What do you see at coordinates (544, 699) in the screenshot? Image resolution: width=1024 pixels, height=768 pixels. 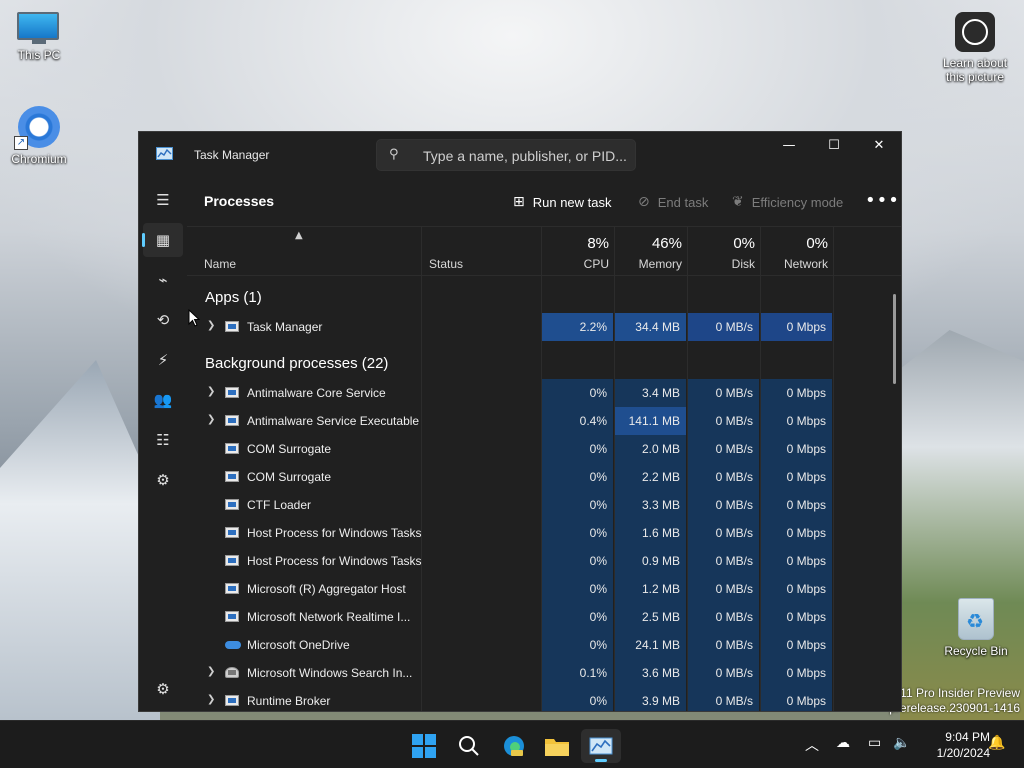 I see `process-row: ❯ Runtime Broker 0% 3.9 MB 0 MB/s 0 Mbps` at bounding box center [544, 699].